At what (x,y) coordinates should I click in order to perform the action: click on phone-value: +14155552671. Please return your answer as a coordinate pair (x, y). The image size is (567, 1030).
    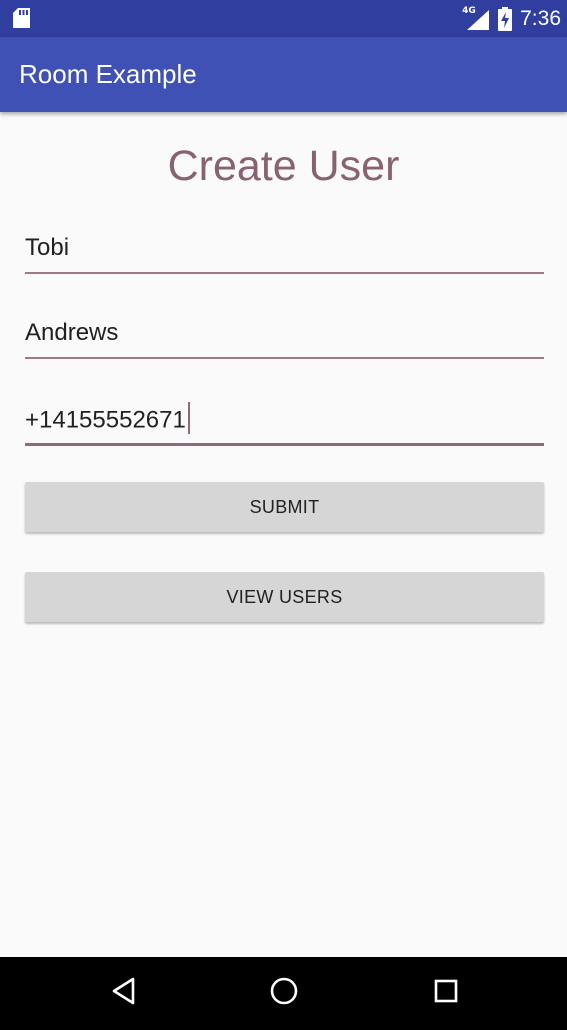
    Looking at the image, I should click on (105, 420).